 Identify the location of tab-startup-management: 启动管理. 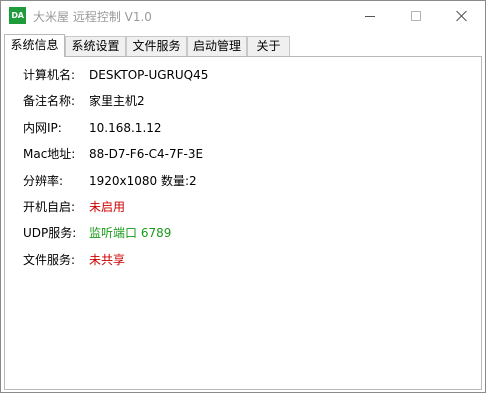
(217, 46).